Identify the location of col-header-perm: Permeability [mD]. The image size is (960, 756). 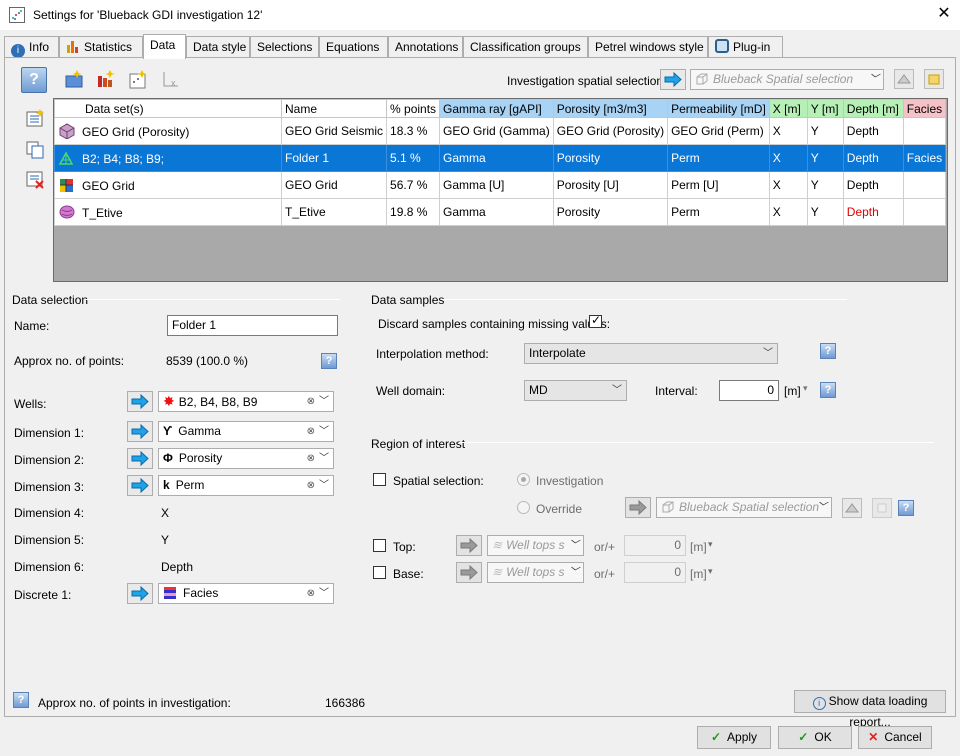
(718, 108).